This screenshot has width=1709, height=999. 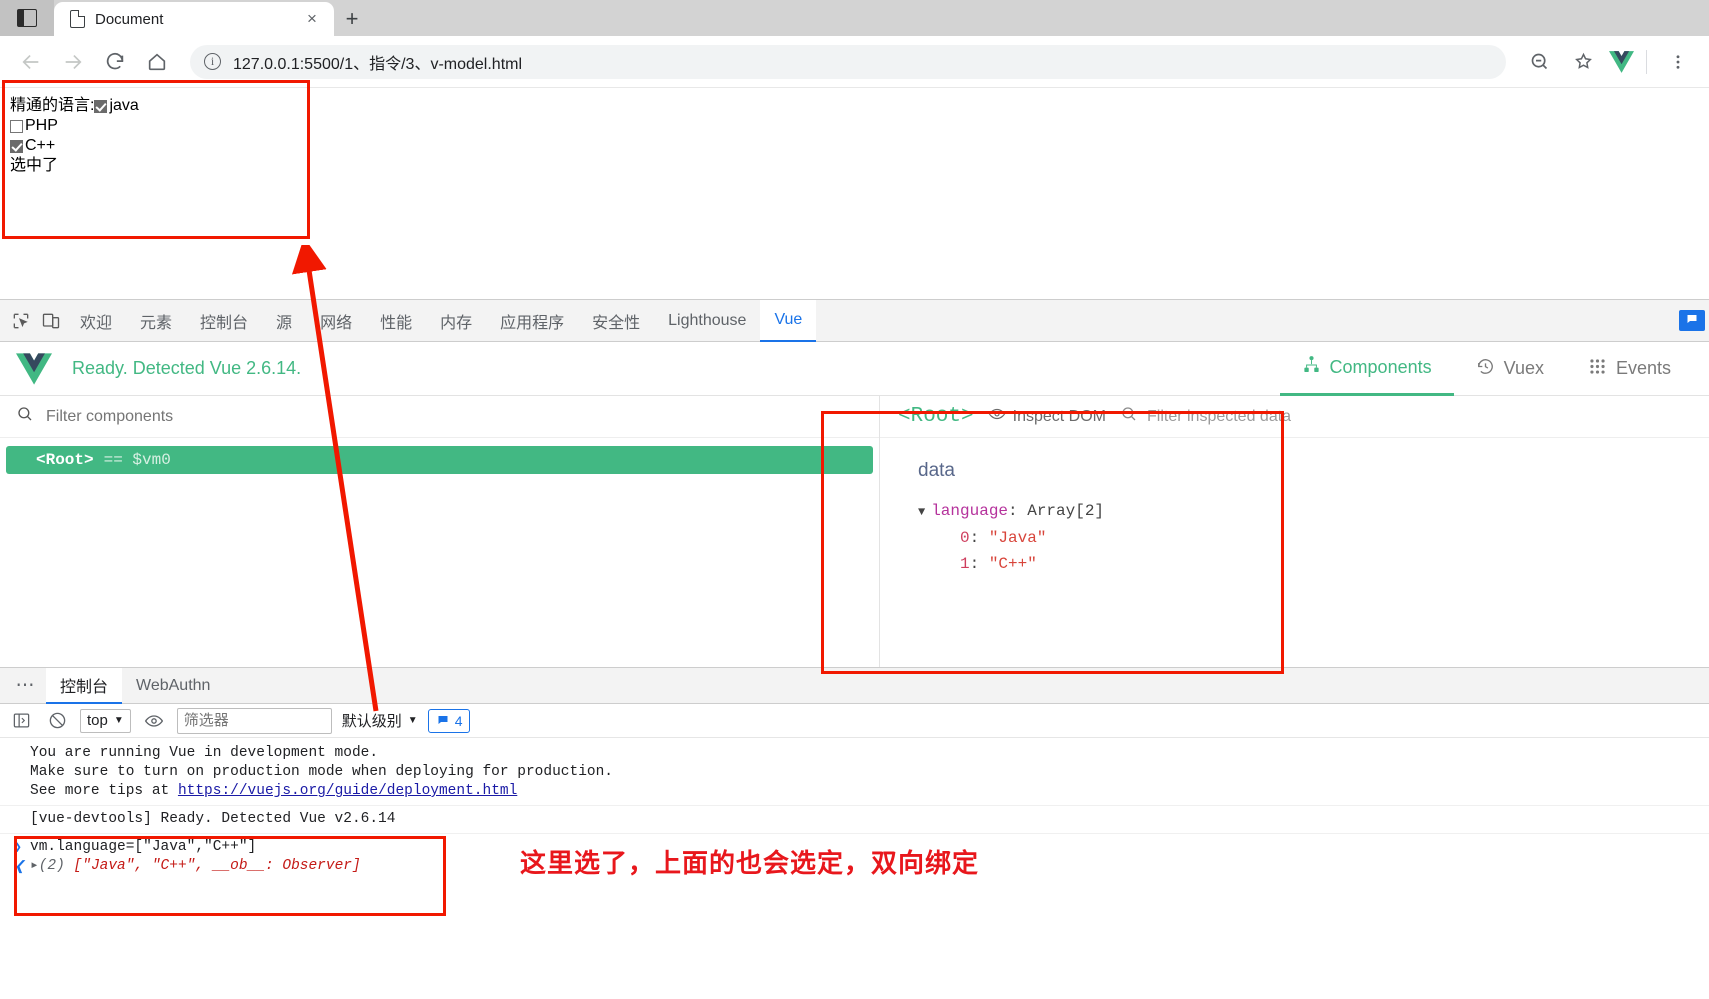 I want to click on zoom-out-icon, so click(x=1539, y=62).